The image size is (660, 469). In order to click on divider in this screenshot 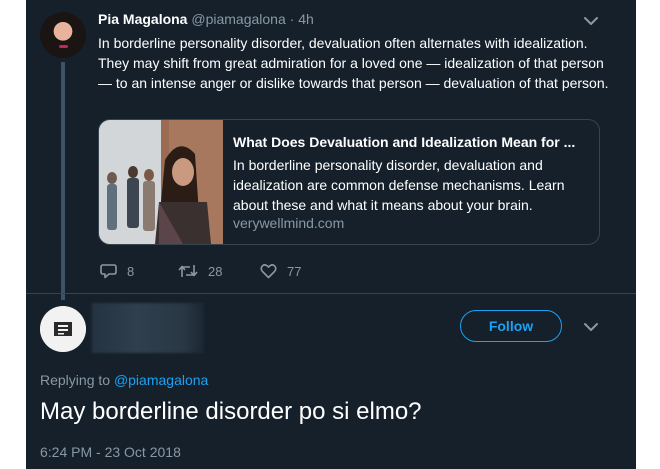, I will do `click(331, 293)`.